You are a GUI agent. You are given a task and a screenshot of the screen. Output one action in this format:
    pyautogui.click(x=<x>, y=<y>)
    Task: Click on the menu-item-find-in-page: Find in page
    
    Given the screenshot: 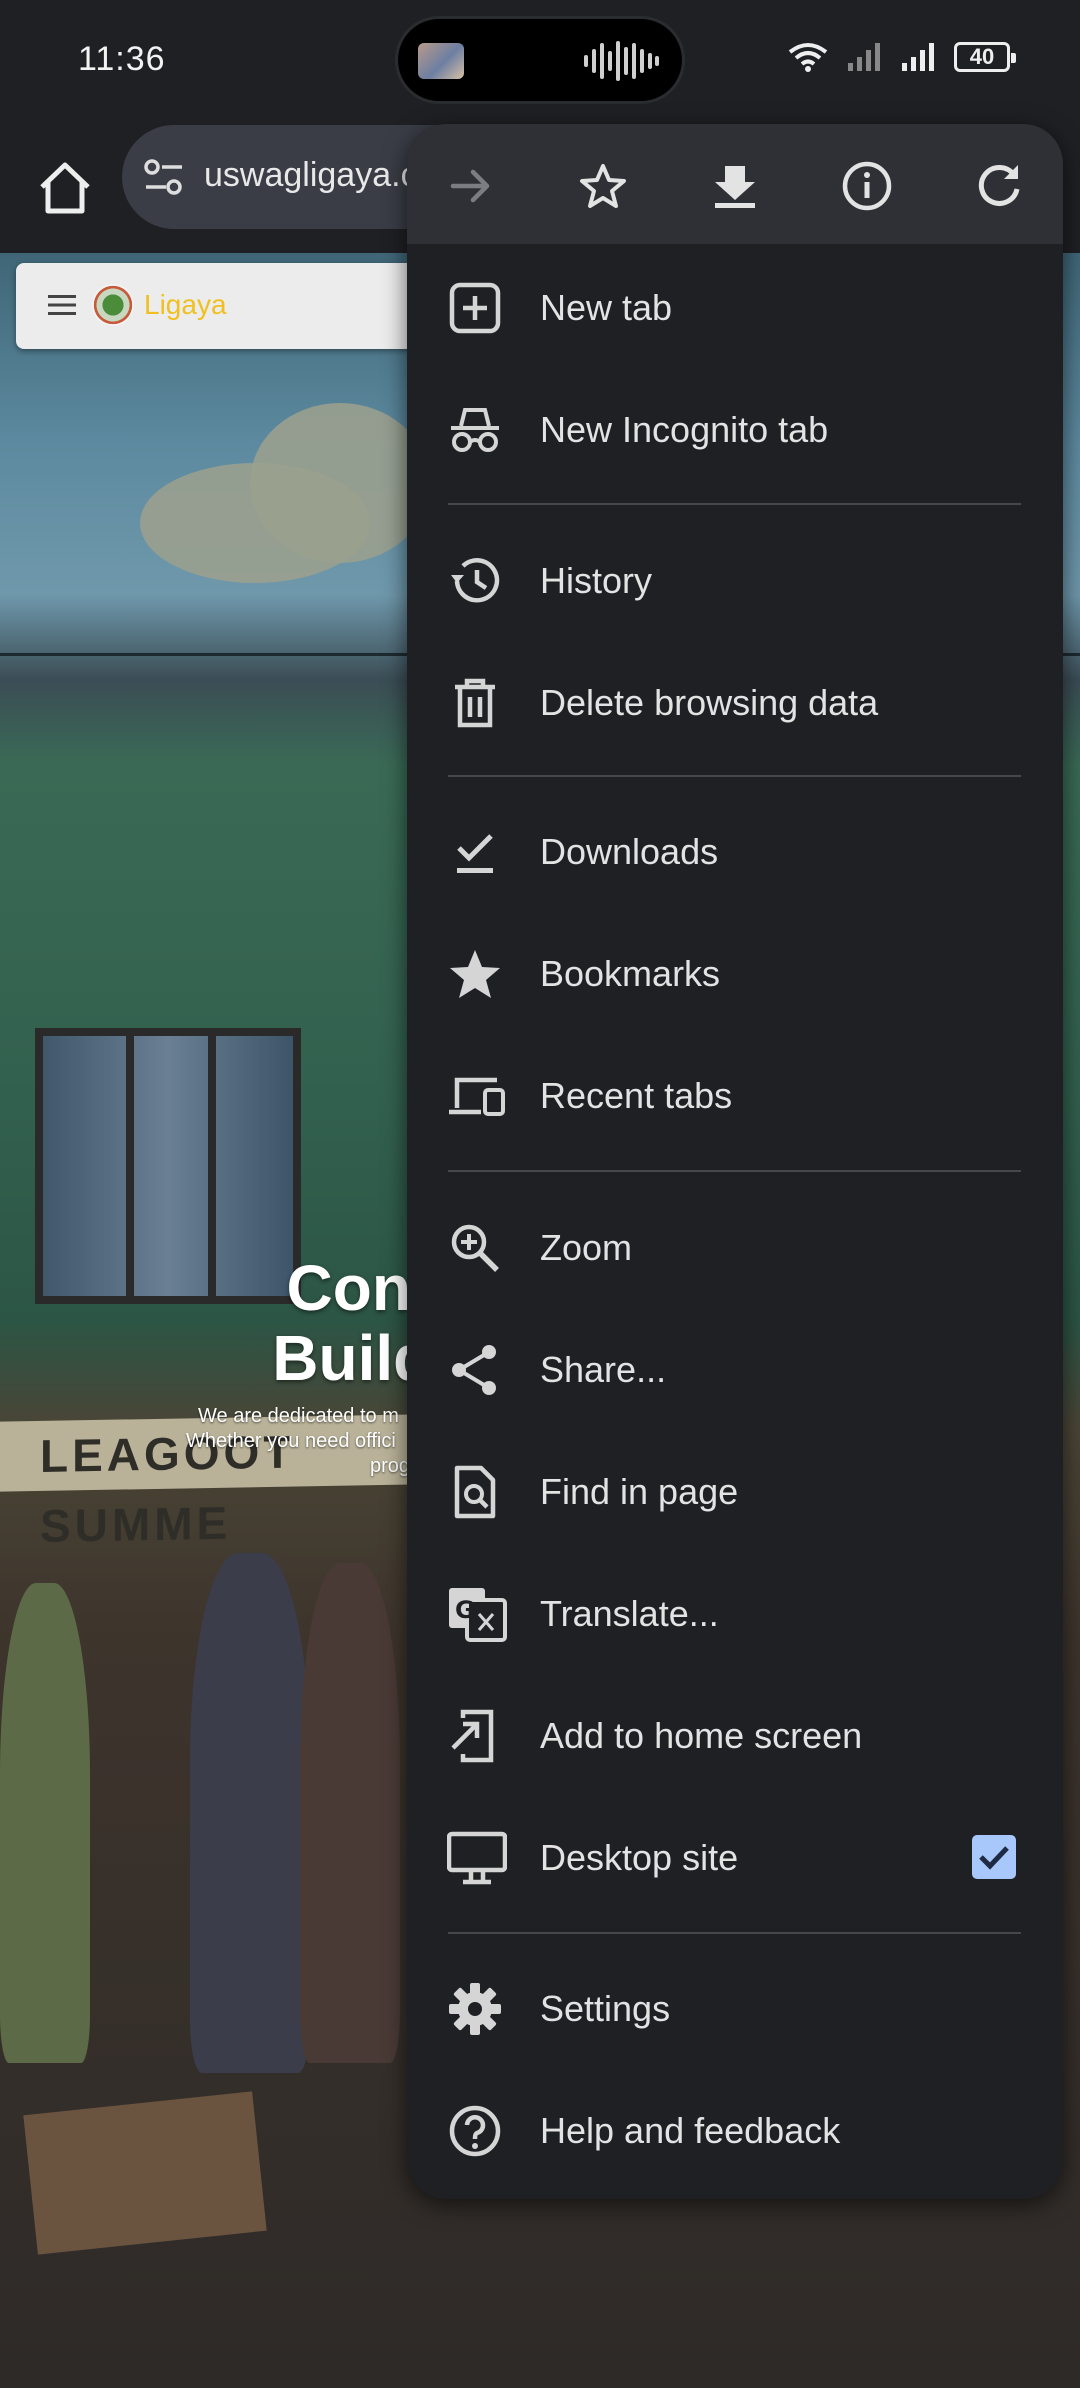 What is the action you would take?
    pyautogui.click(x=735, y=1492)
    